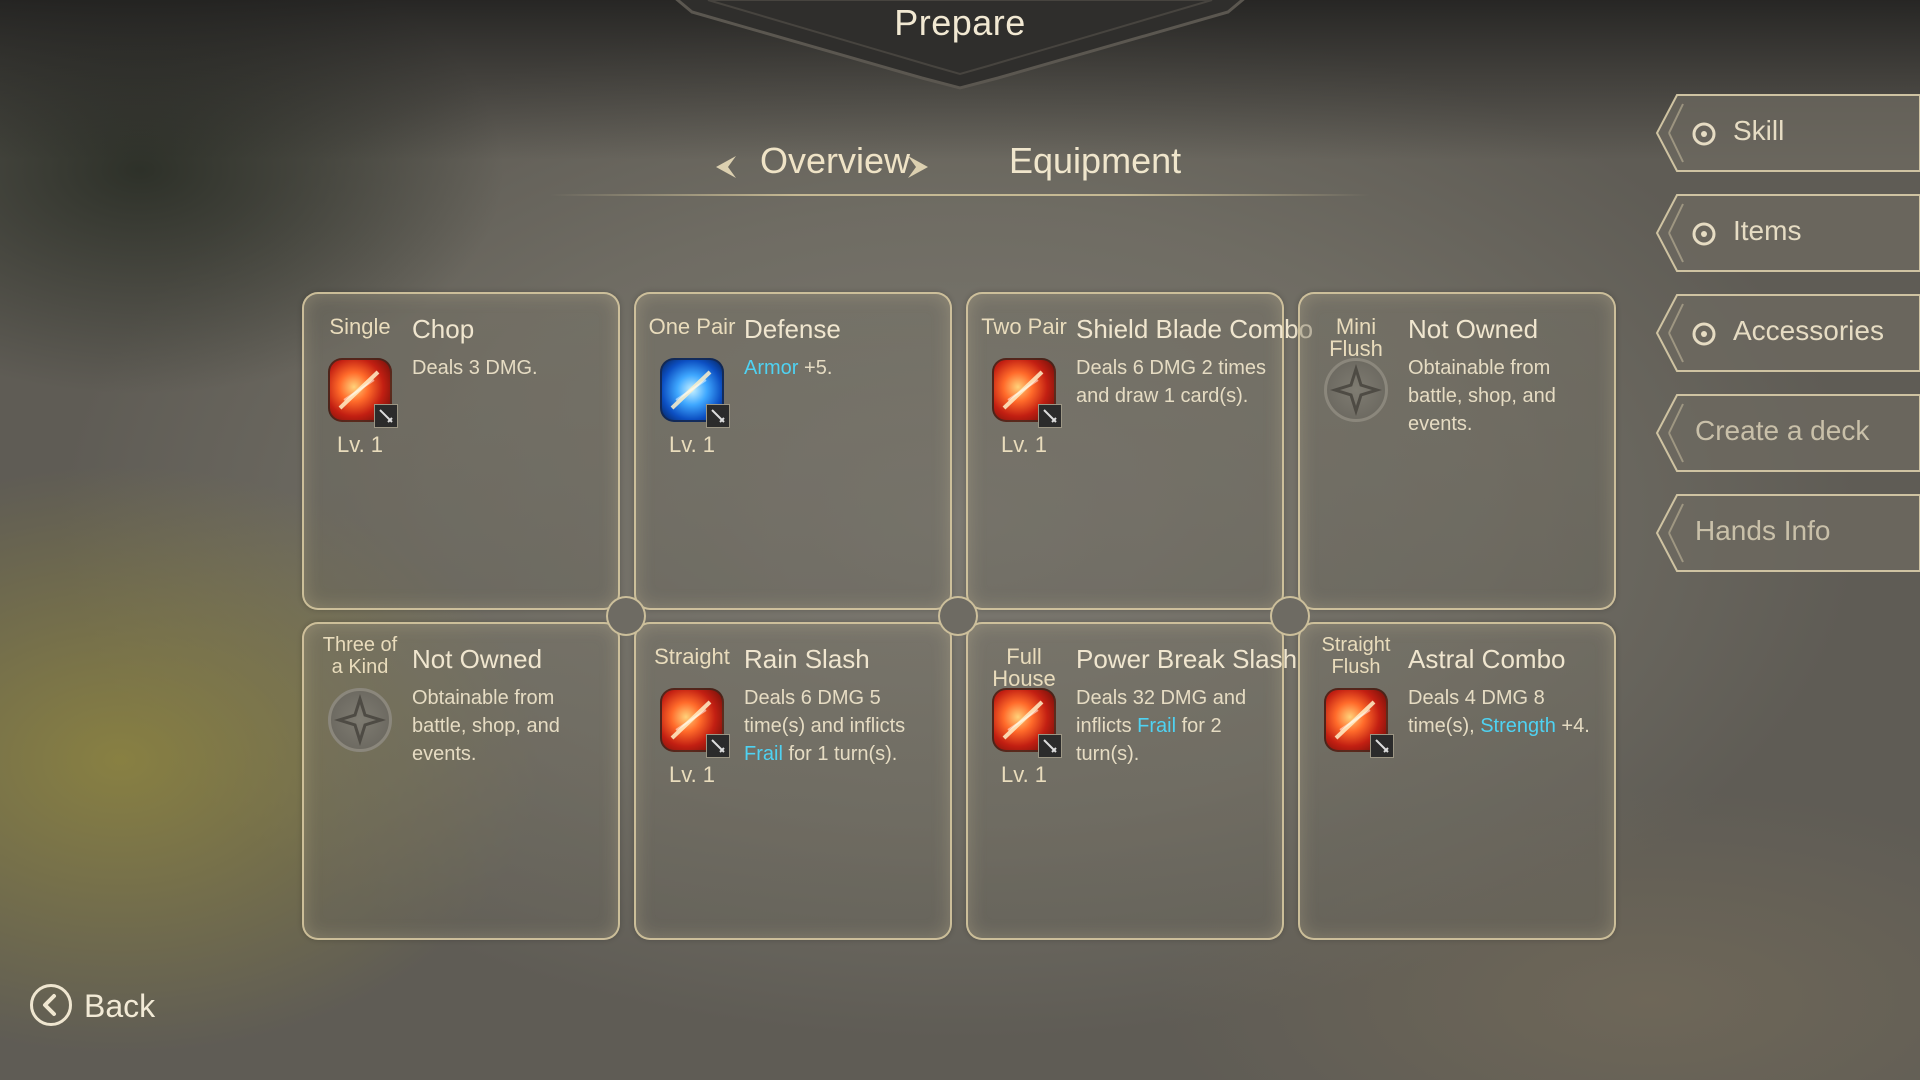 The image size is (1920, 1080). I want to click on shield-blade-icon, so click(1027, 393).